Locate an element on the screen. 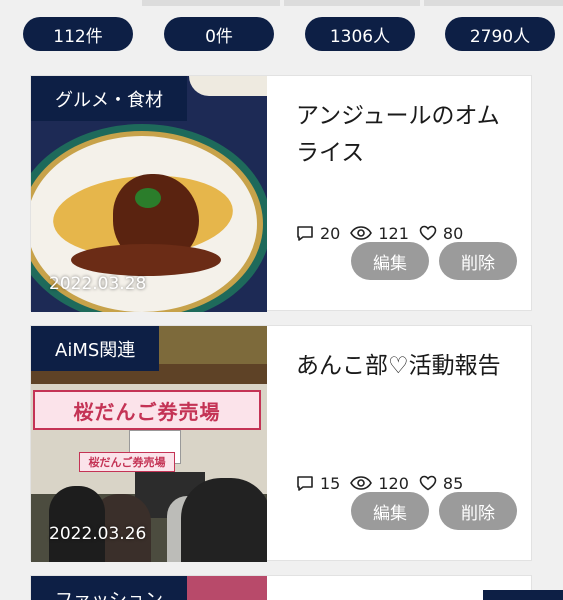 The height and width of the screenshot is (600, 563). article-title: あんこ部♡活動報告 is located at coordinates (401, 366).